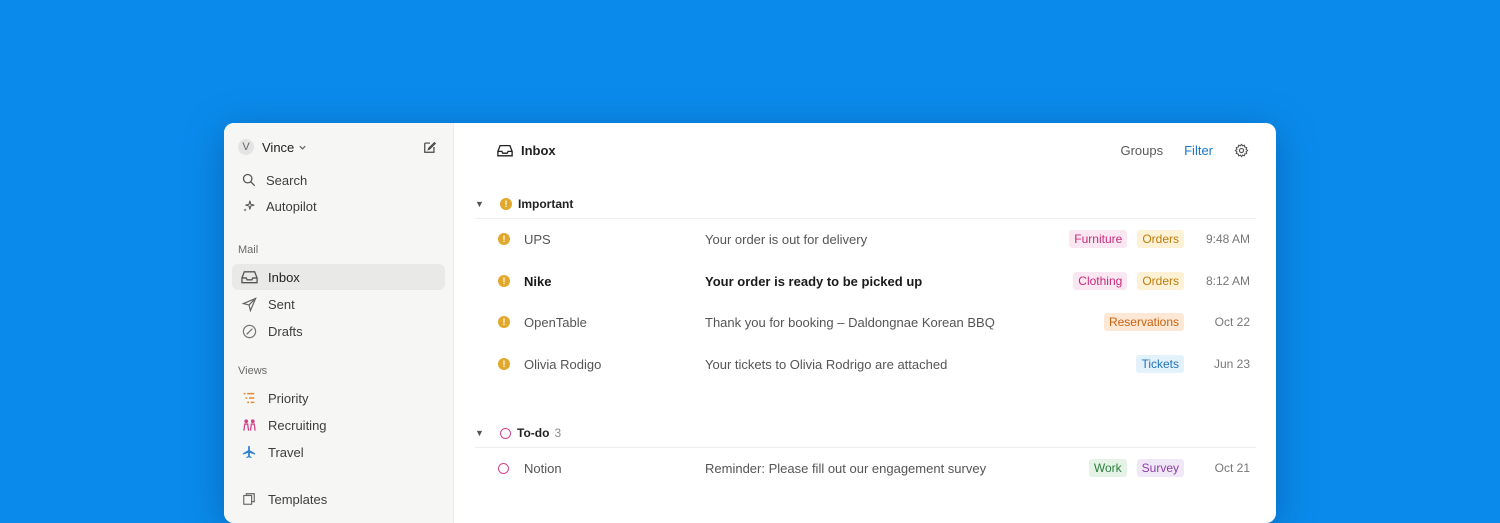 The width and height of the screenshot is (1500, 523). What do you see at coordinates (338, 452) in the screenshot?
I see `sidebar-item-travel: Travel` at bounding box center [338, 452].